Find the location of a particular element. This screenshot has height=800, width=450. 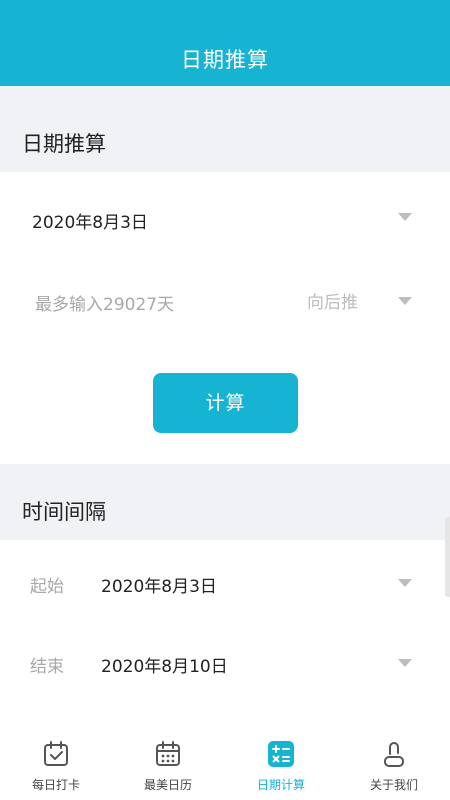

user-icon is located at coordinates (394, 754).